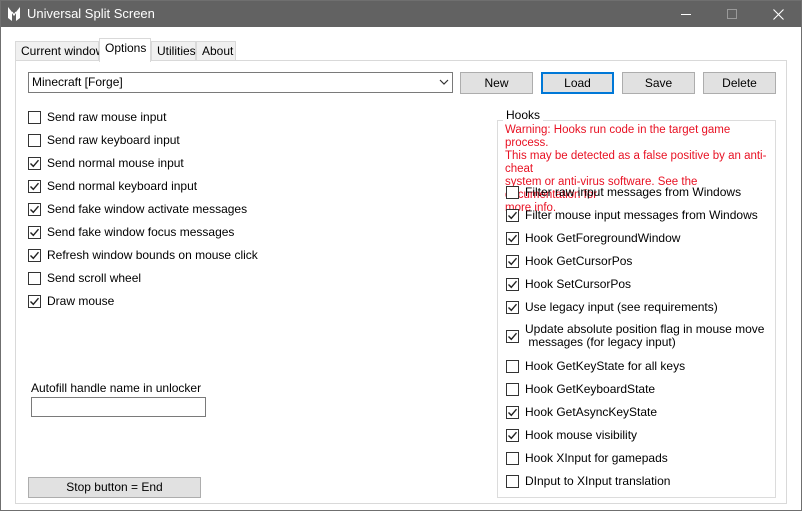 The image size is (802, 511). I want to click on minimize-icon, so click(686, 14).